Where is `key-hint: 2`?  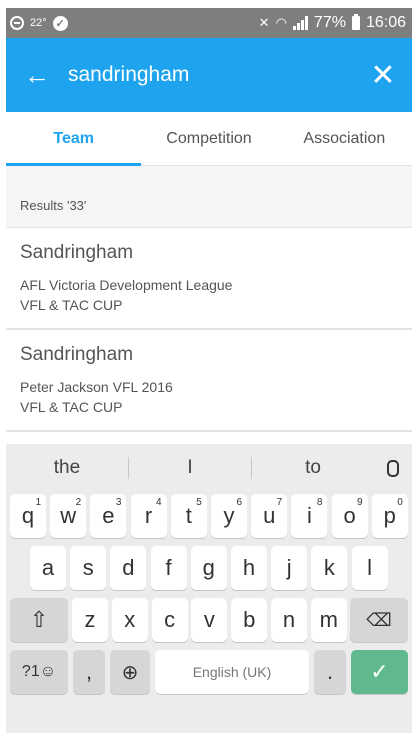 key-hint: 2 is located at coordinates (78, 502).